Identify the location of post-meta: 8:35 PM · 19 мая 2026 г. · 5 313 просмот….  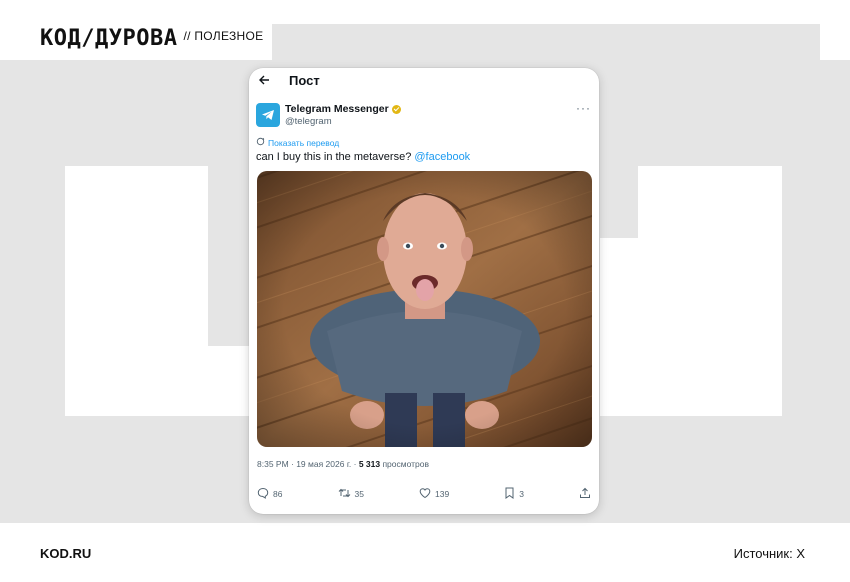
(343, 464).